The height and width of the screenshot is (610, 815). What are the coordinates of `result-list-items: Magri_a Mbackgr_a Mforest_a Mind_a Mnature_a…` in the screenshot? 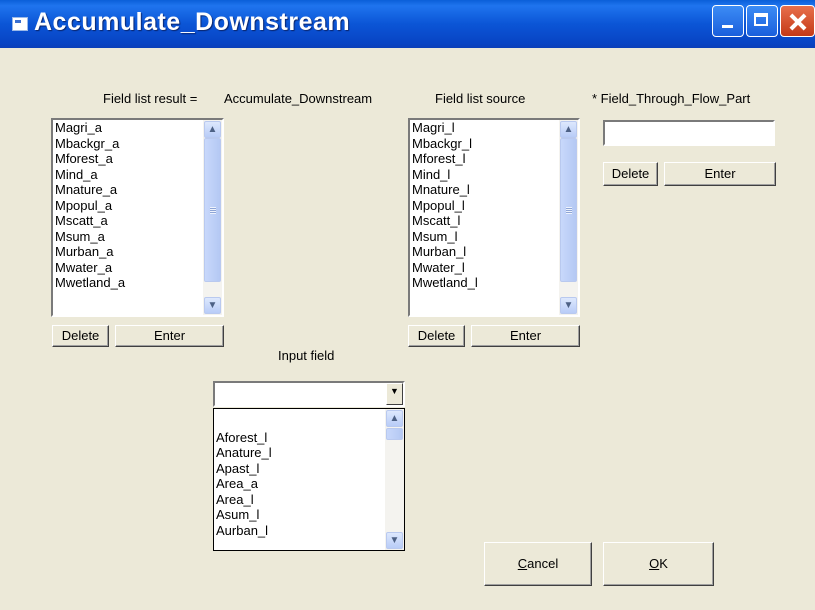 It's located at (90, 205).